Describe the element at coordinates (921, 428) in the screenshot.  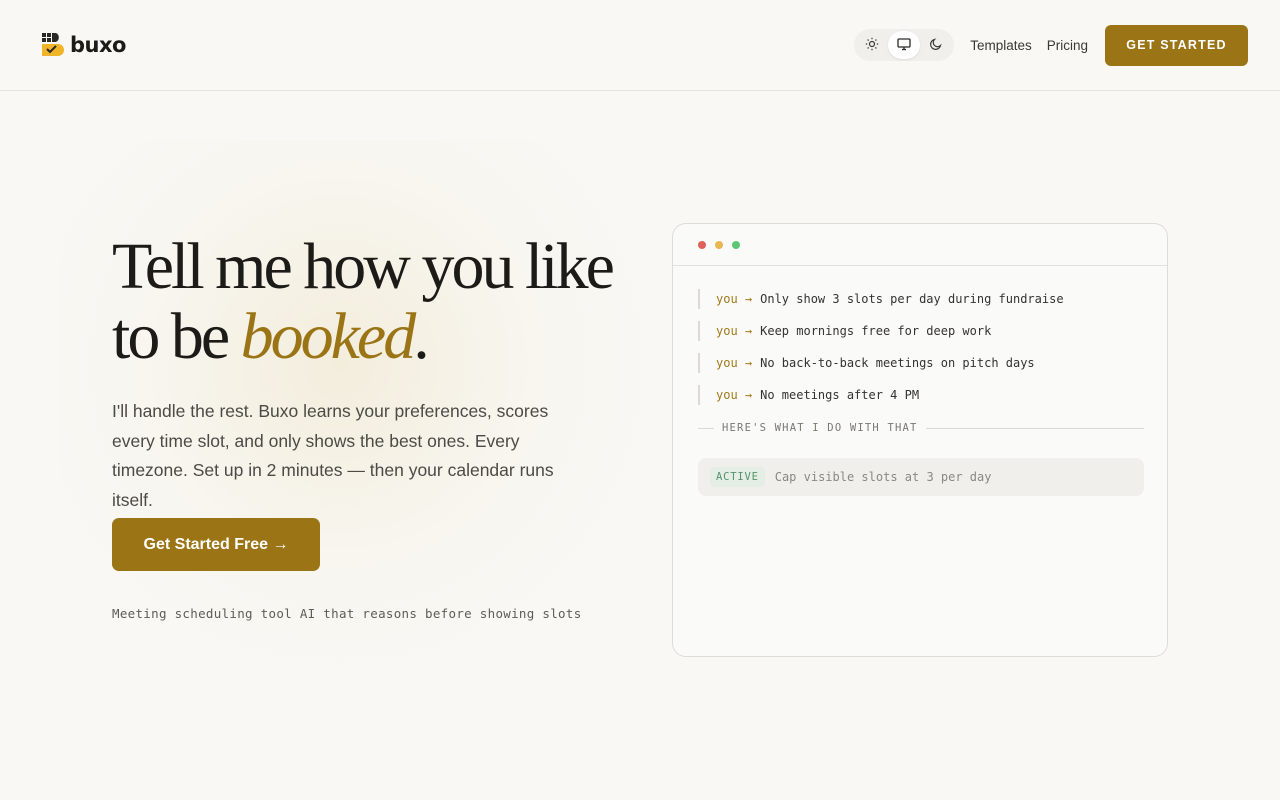
I see `section-divider: HERE'S WHAT I DO WITH THAT` at that location.